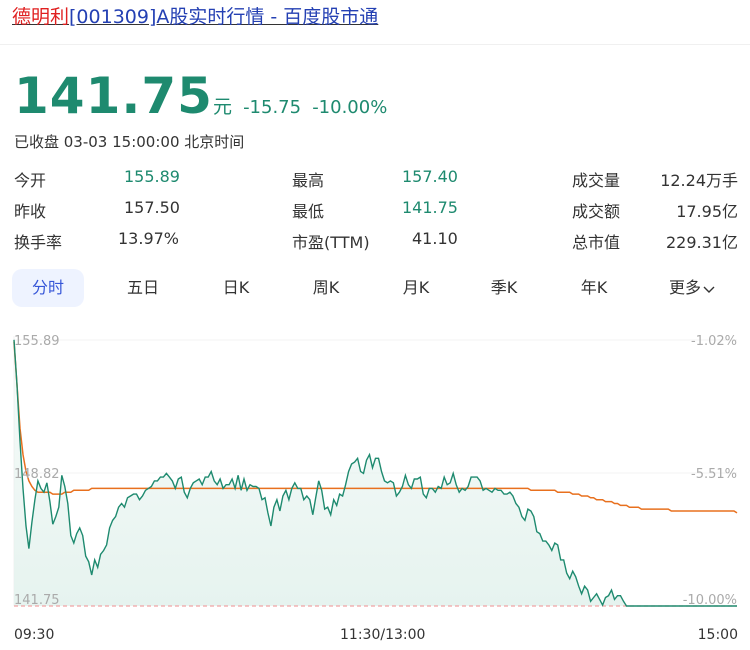  What do you see at coordinates (596, 180) in the screenshot?
I see `stat-label: 成交量` at bounding box center [596, 180].